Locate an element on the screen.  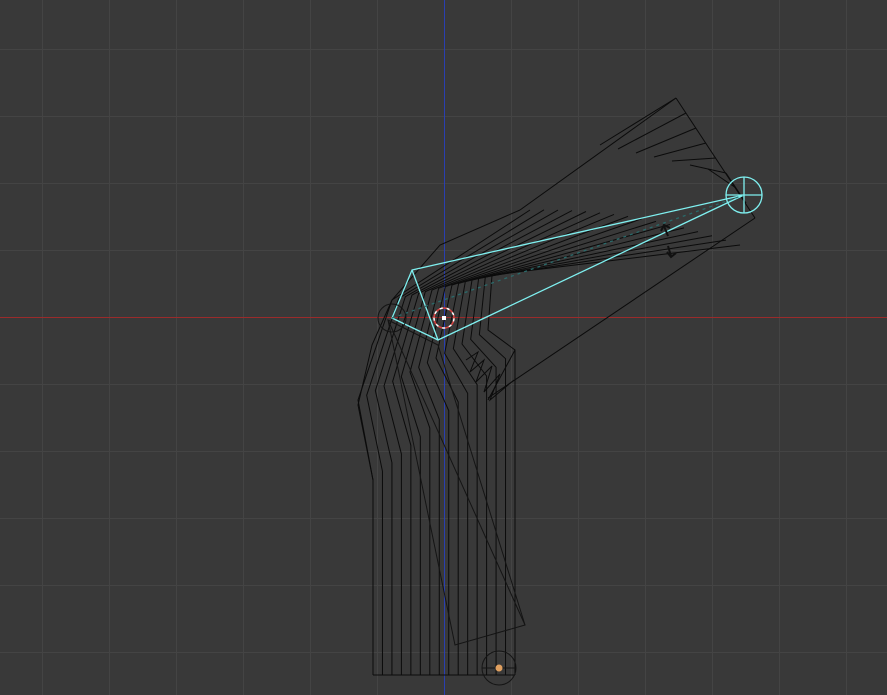
bone-upper is located at coordinates (577, 258).